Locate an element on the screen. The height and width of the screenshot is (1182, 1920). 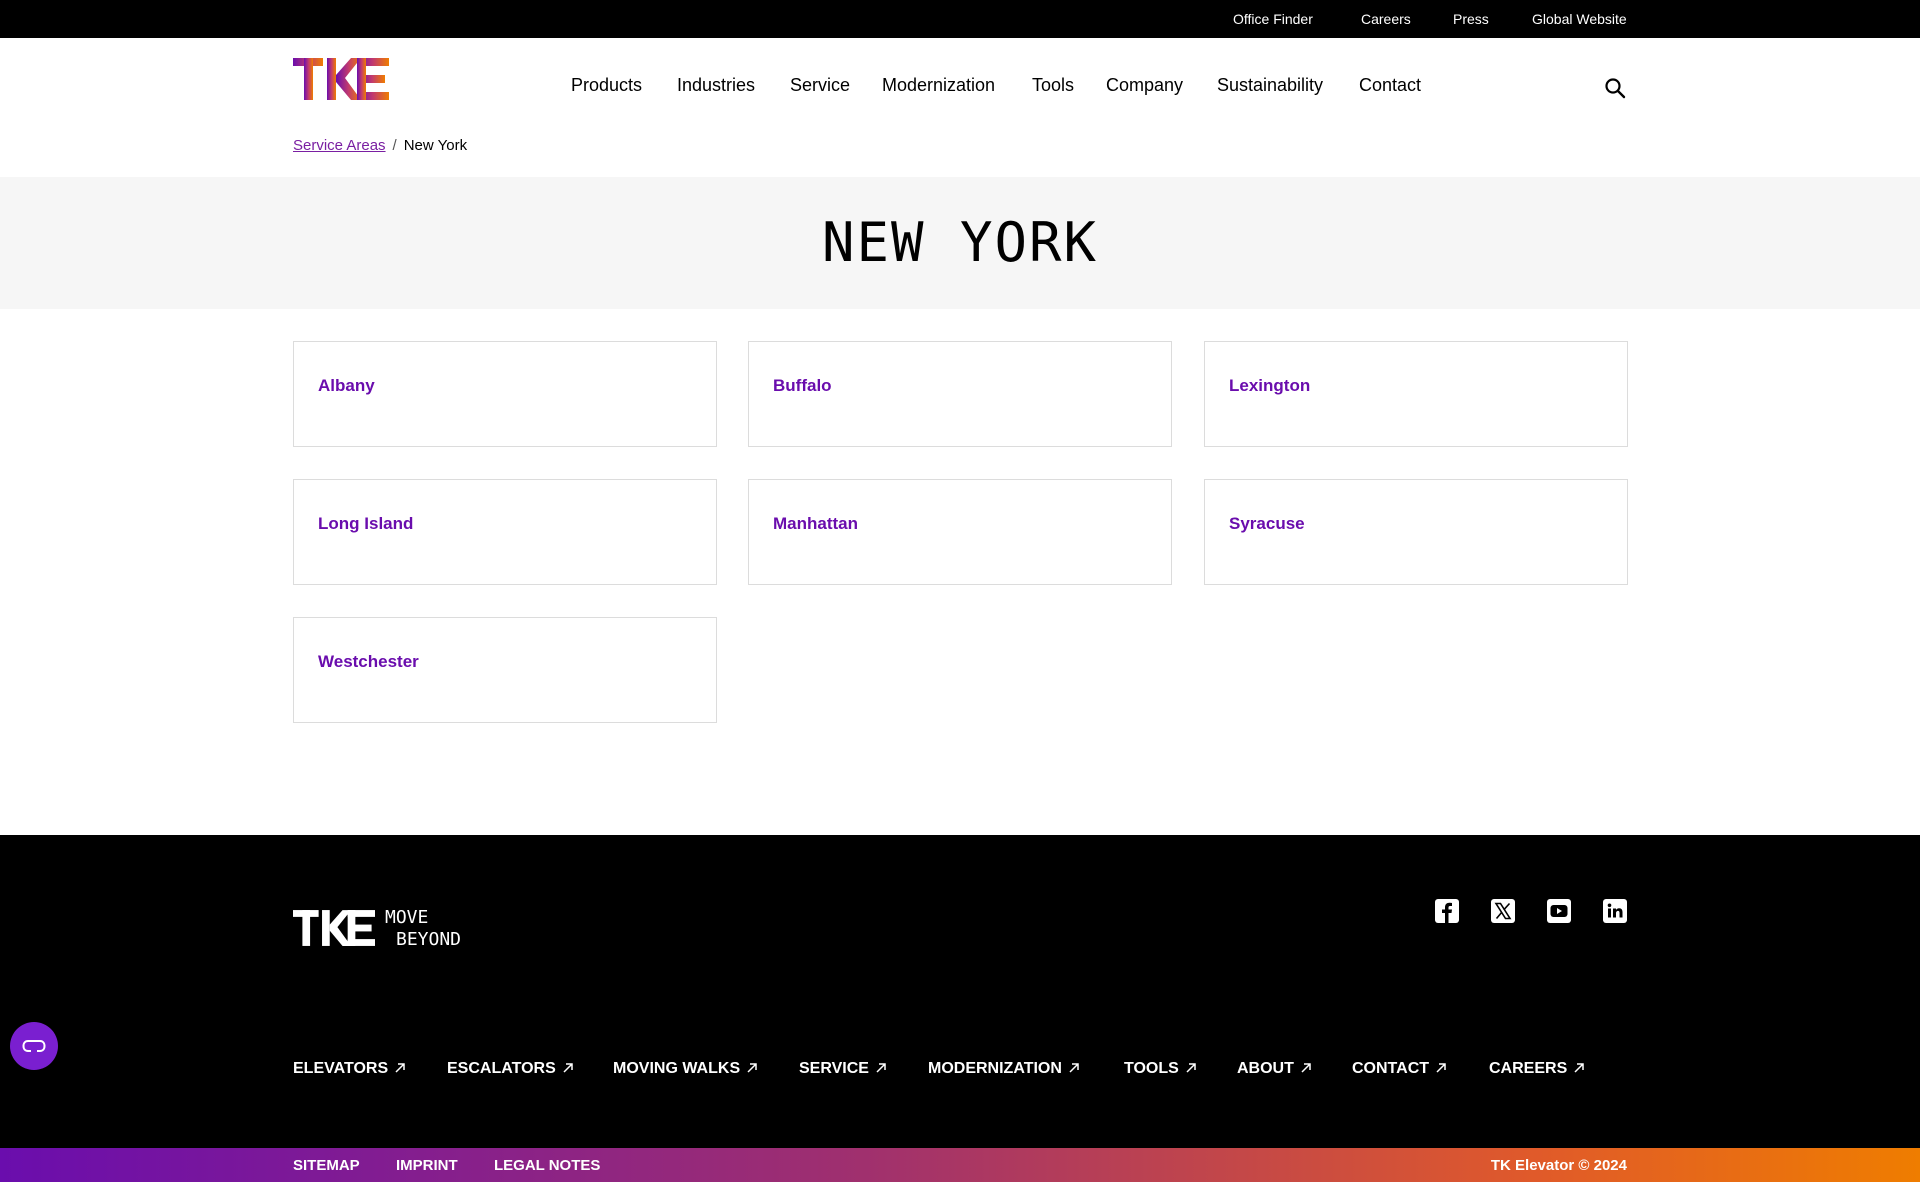
footer-link-tools: TOOLS is located at coordinates (1160, 1069).